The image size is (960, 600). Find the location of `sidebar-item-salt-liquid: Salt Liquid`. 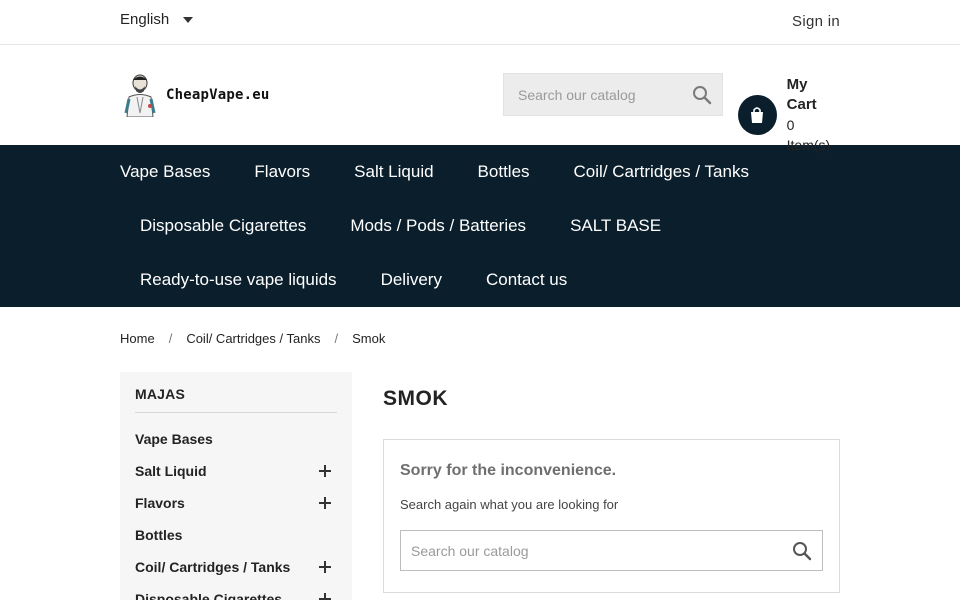

sidebar-item-salt-liquid: Salt Liquid is located at coordinates (236, 471).